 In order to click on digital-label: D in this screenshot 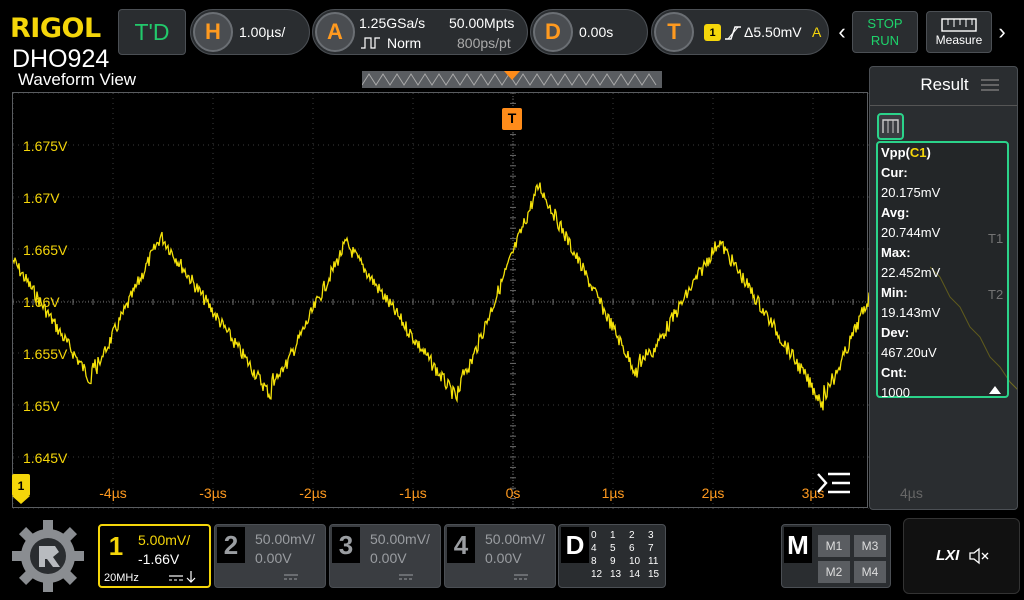, I will do `click(575, 545)`.